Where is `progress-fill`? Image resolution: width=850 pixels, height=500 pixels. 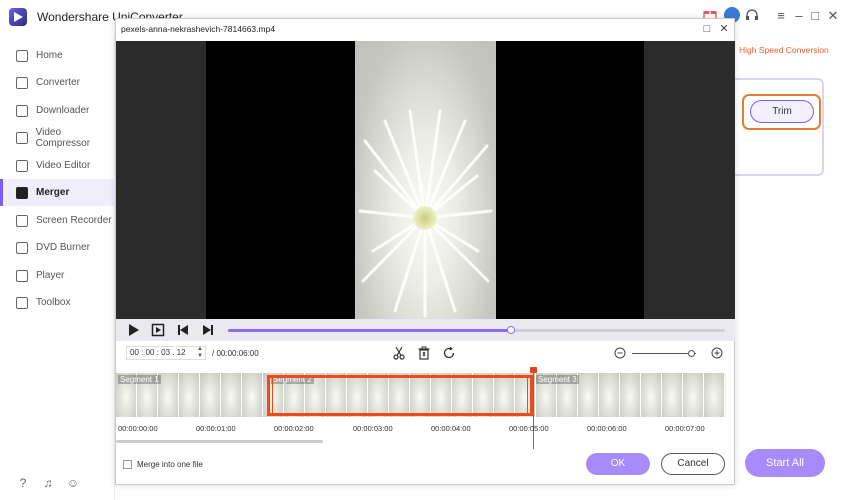
progress-fill is located at coordinates (370, 330).